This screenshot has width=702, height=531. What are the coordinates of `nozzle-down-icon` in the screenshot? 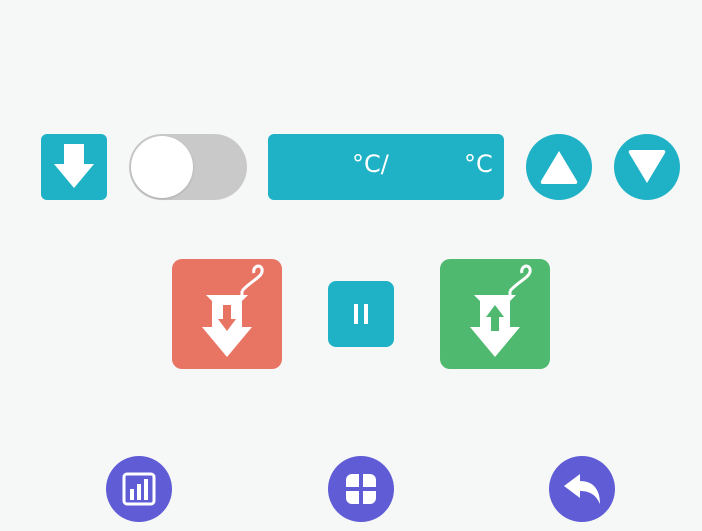 It's located at (74, 166).